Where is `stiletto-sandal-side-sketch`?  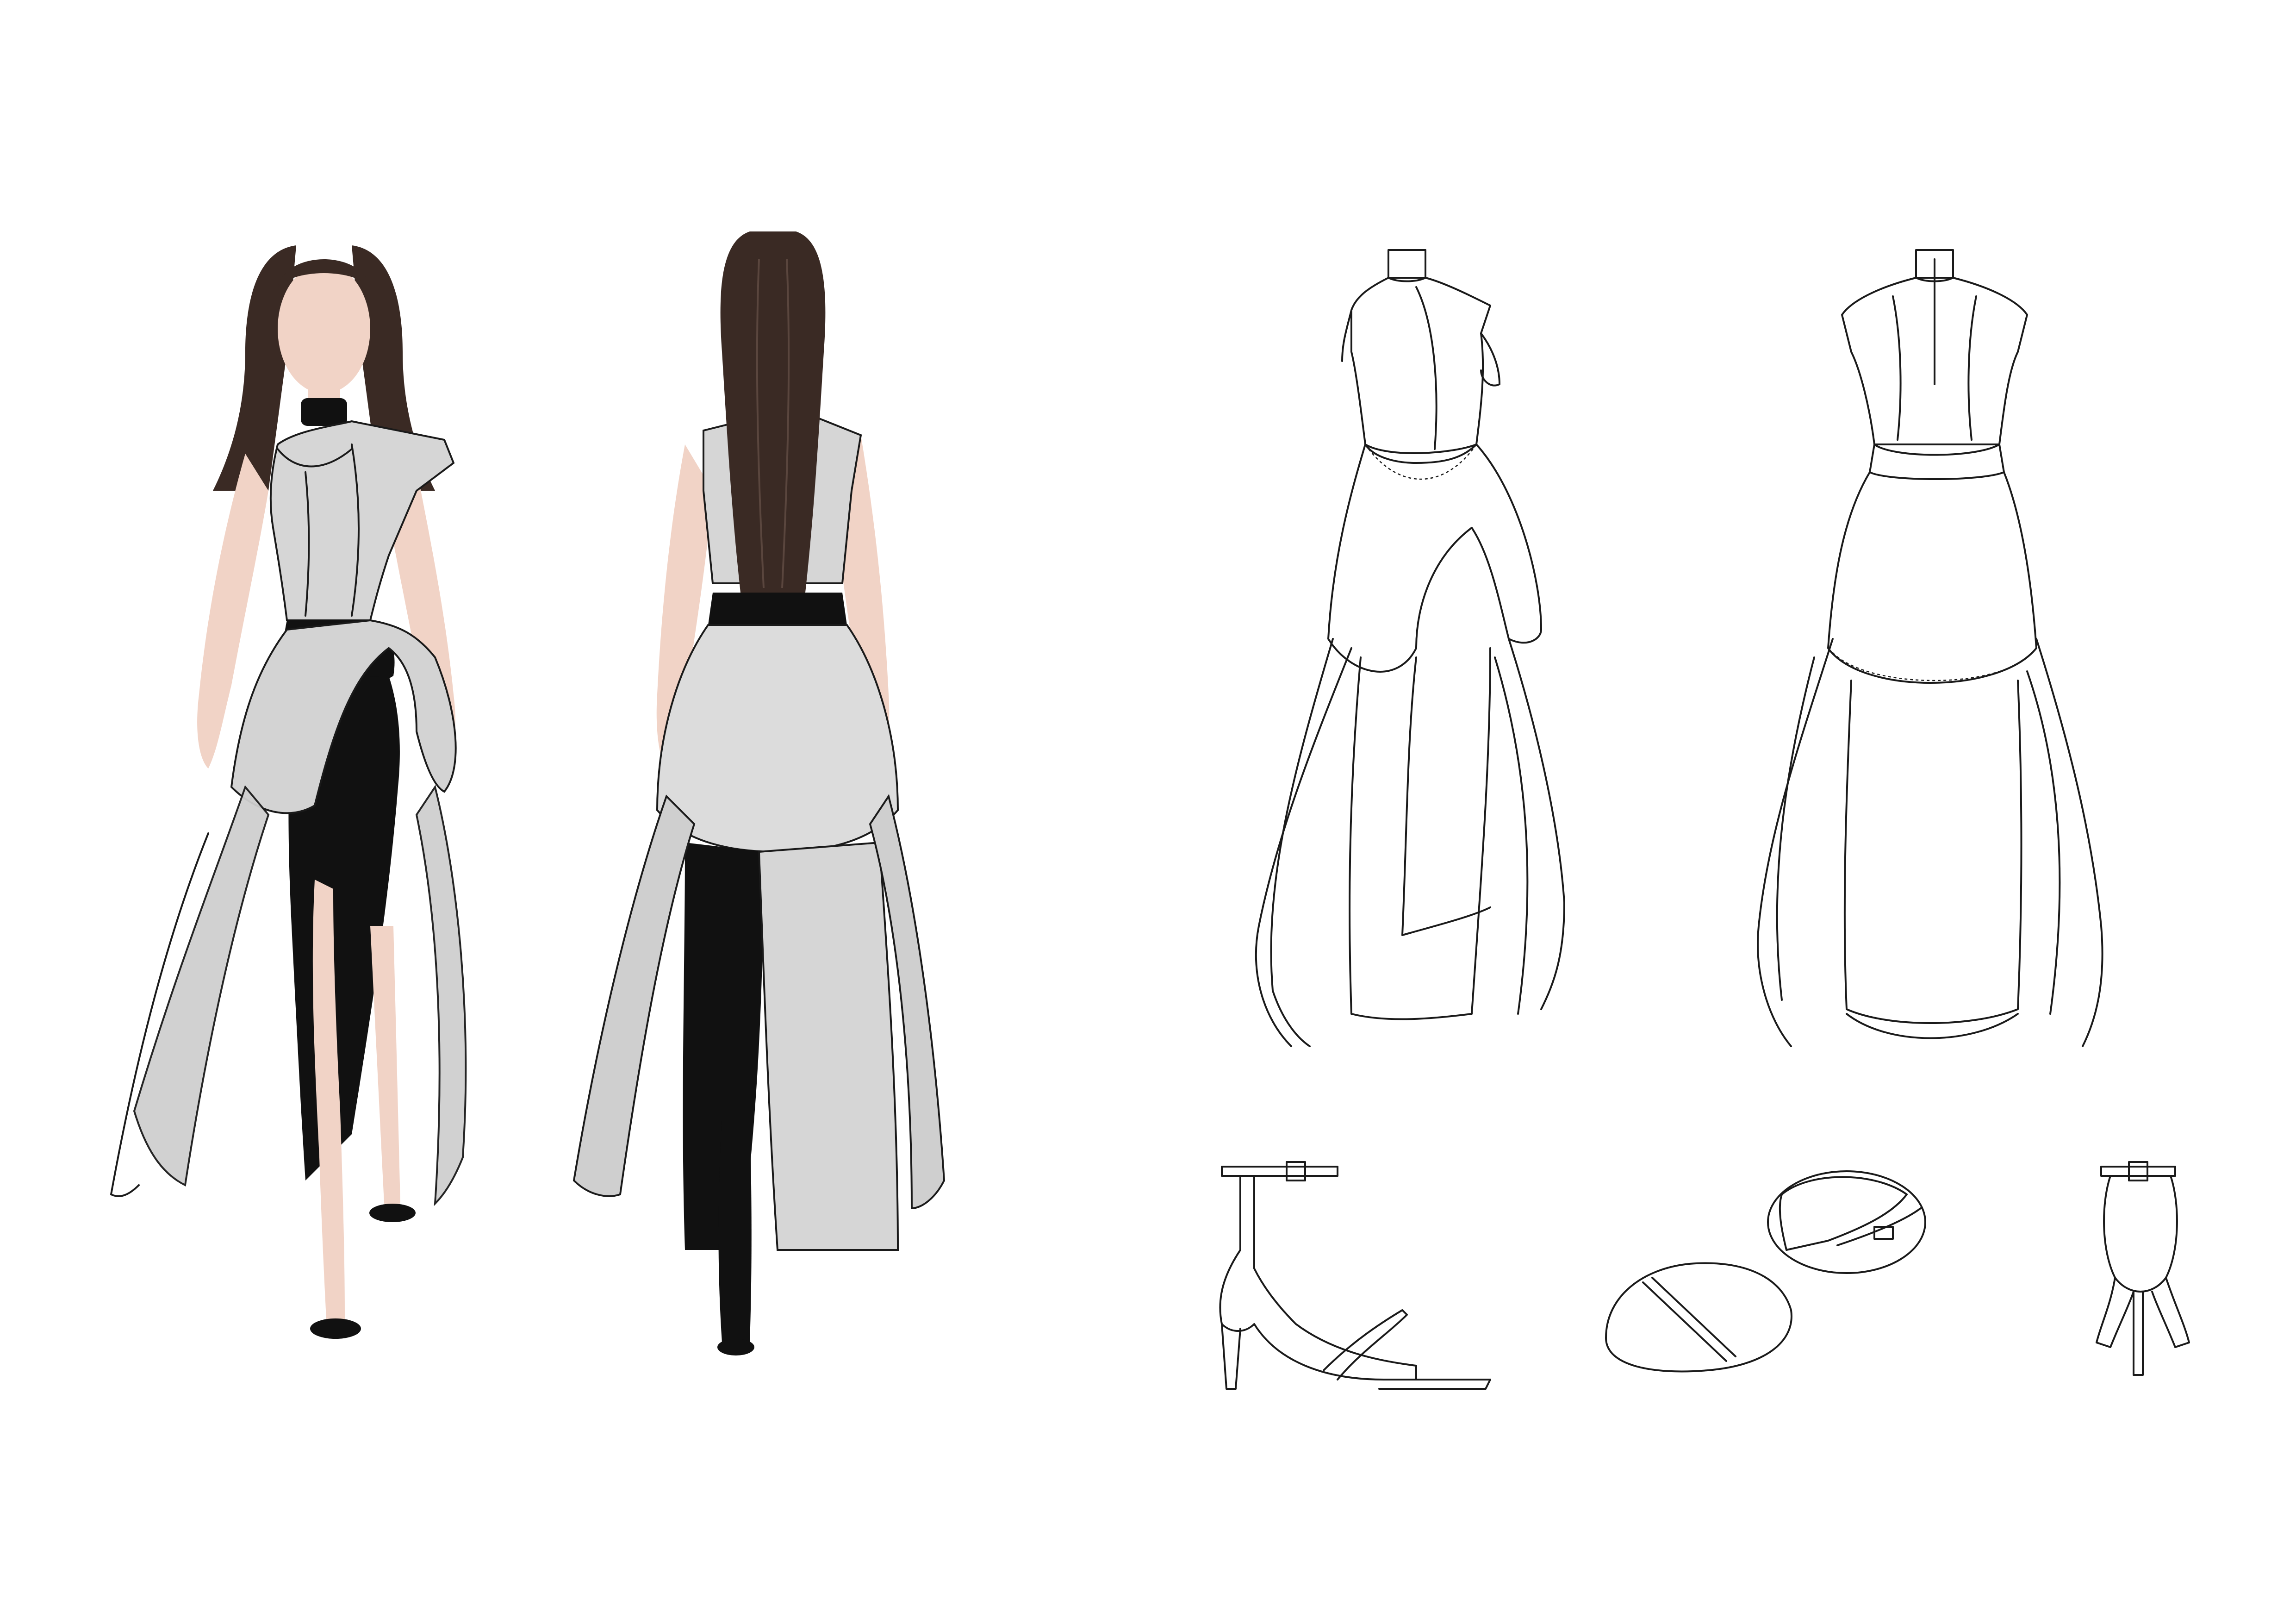
stiletto-sandal-side-sketch is located at coordinates (1347, 1277).